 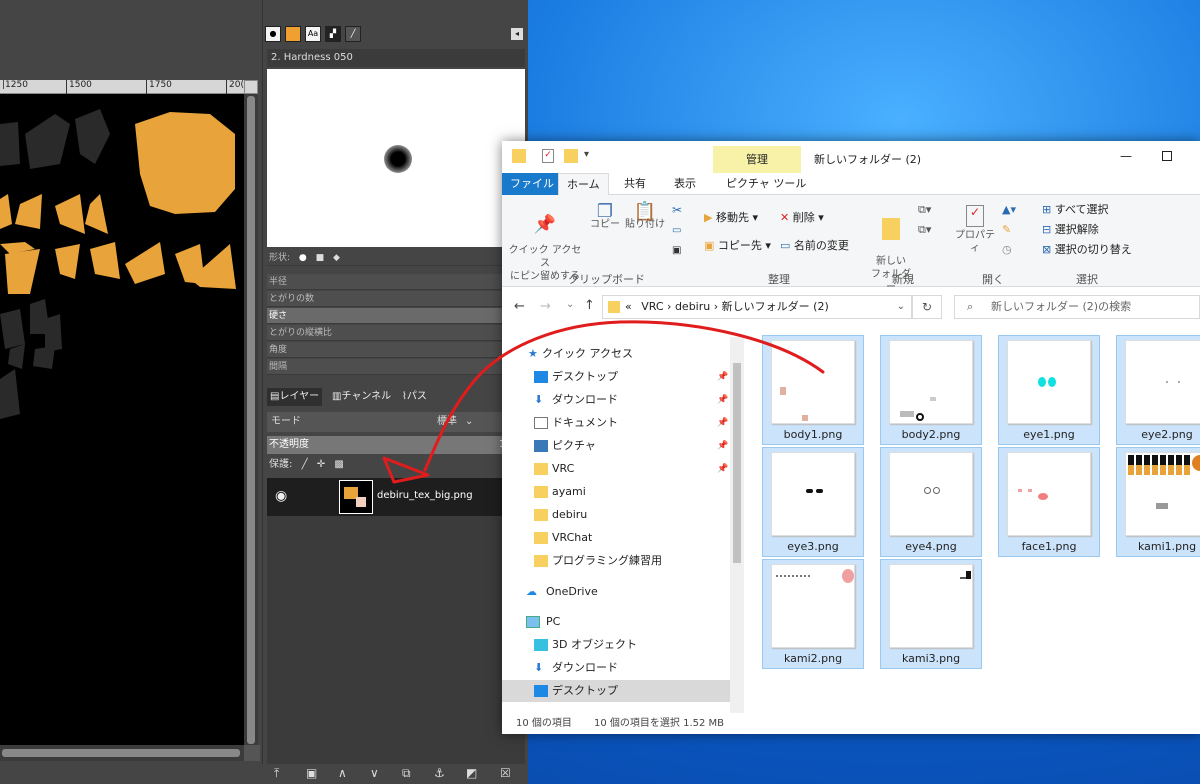 I want to click on tab-paths: ⌇パス, so click(x=414, y=397).